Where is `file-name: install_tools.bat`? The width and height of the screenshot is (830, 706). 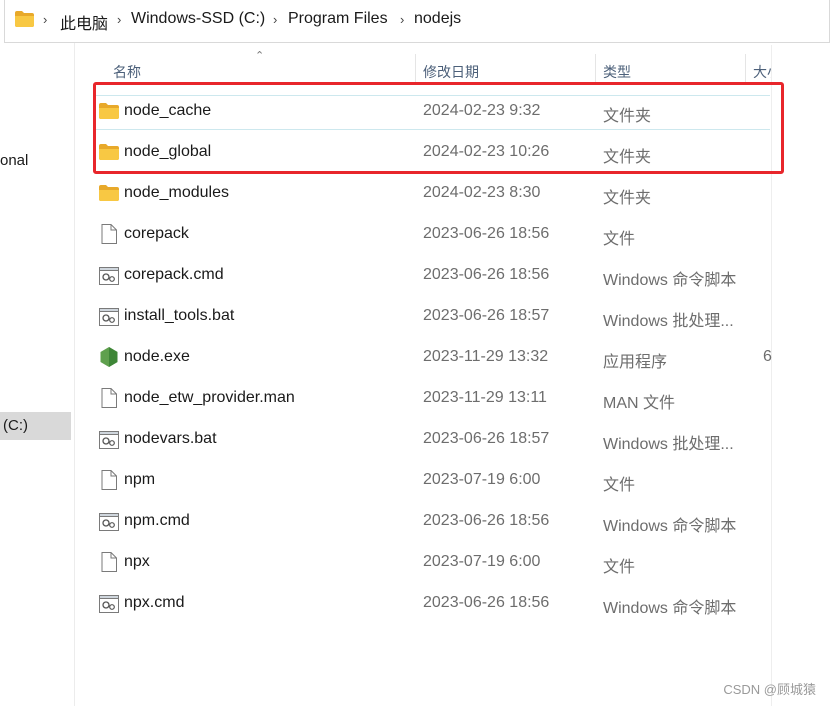
file-name: install_tools.bat is located at coordinates (179, 315).